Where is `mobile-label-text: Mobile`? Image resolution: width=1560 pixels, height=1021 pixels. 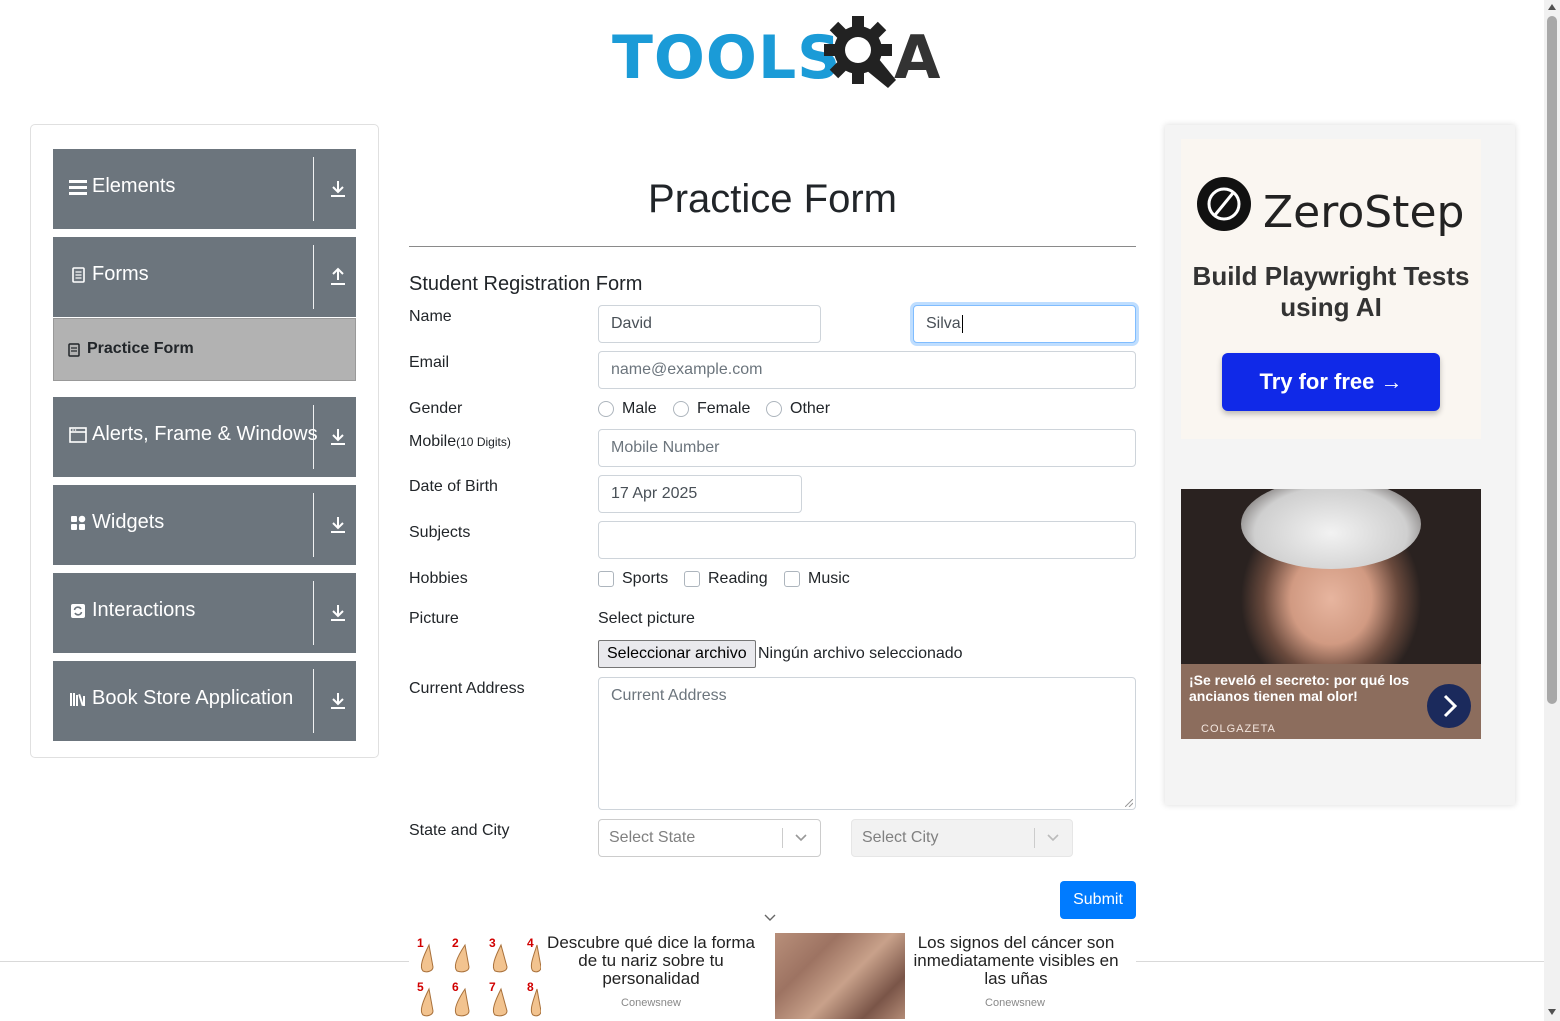 mobile-label-text: Mobile is located at coordinates (433, 441).